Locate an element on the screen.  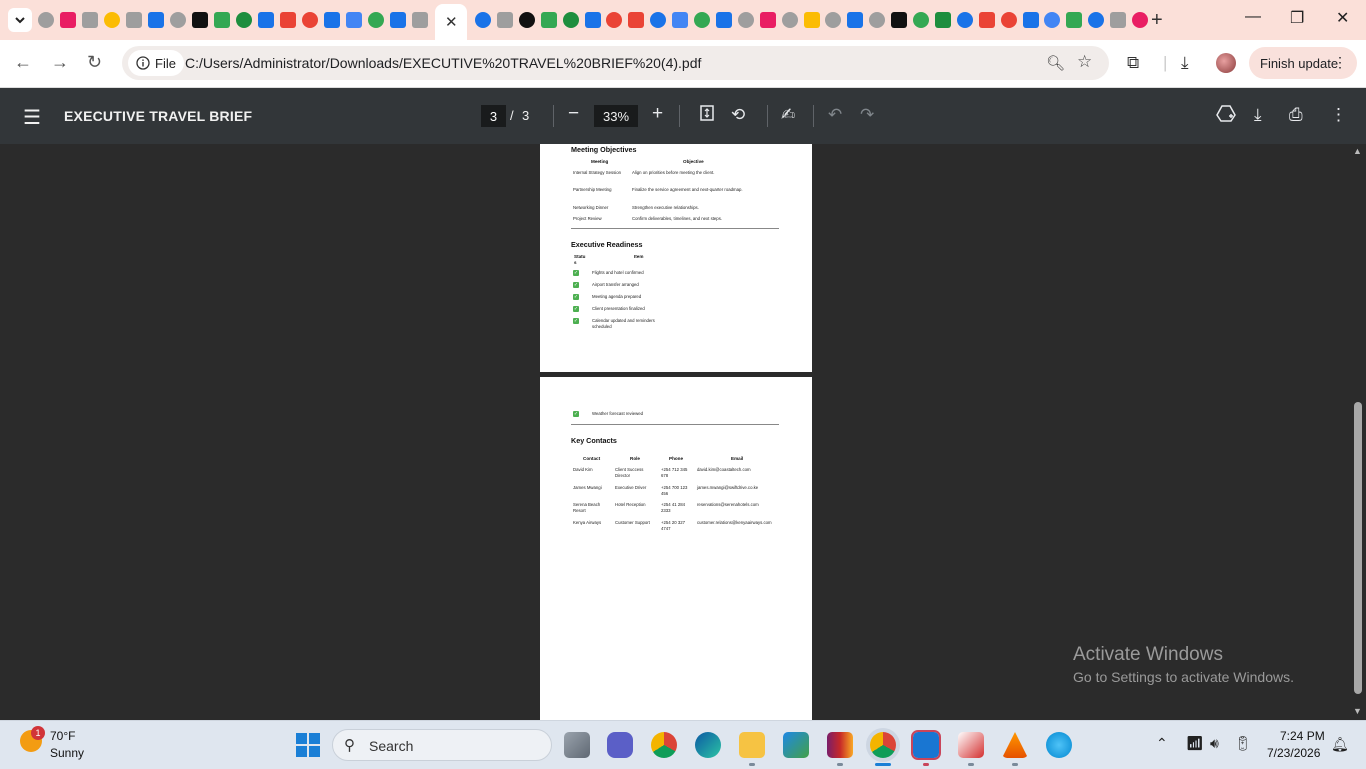
chrome-icon is located at coordinates (664, 745).